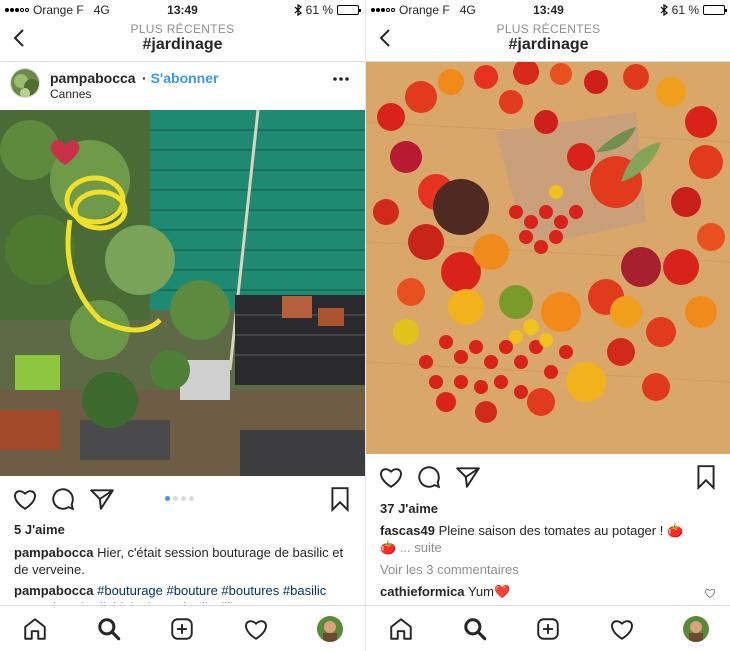 Image resolution: width=730 pixels, height=651 pixels. What do you see at coordinates (422, 591) in the screenshot?
I see `comment-username: cathieformica` at bounding box center [422, 591].